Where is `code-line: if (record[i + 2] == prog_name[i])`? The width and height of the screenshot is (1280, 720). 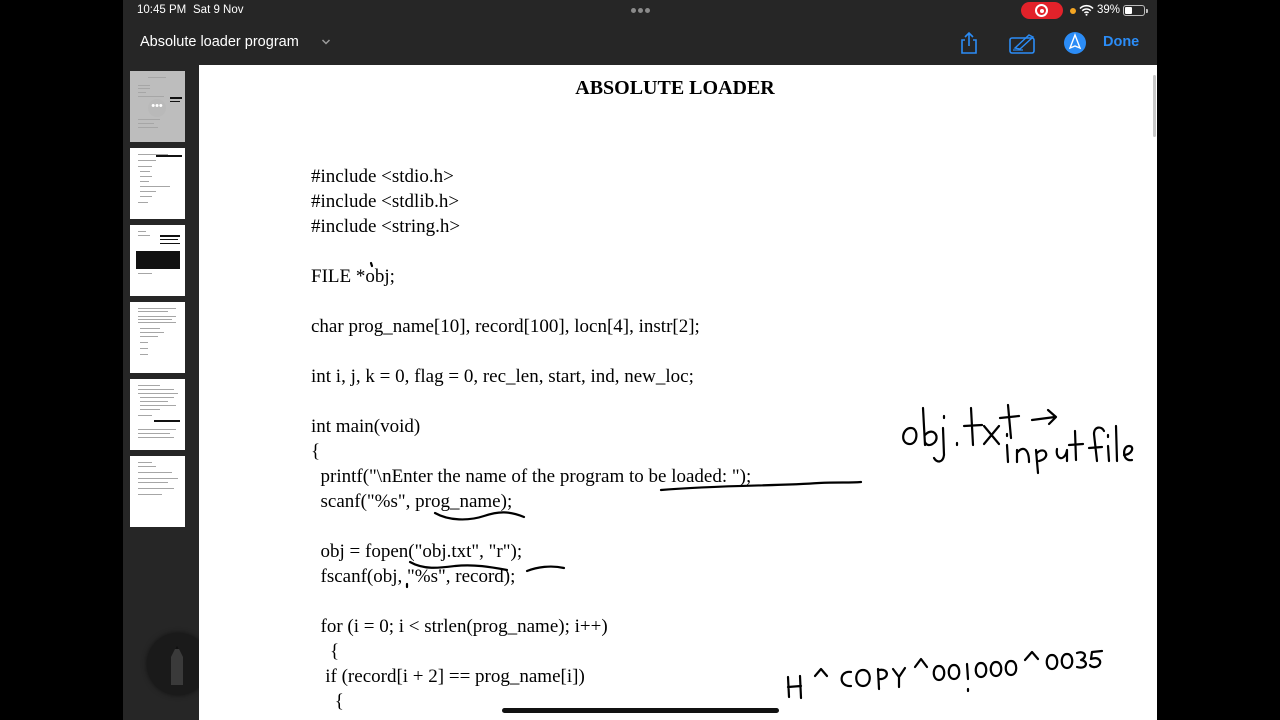 code-line: if (record[i + 2] == prog_name[i]) is located at coordinates (448, 676).